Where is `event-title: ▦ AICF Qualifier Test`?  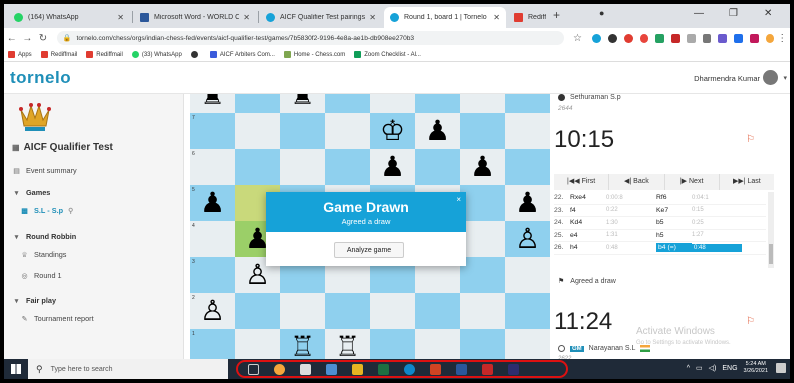
event-title: ▦ AICF Qualifier Test is located at coordinates (62, 147).